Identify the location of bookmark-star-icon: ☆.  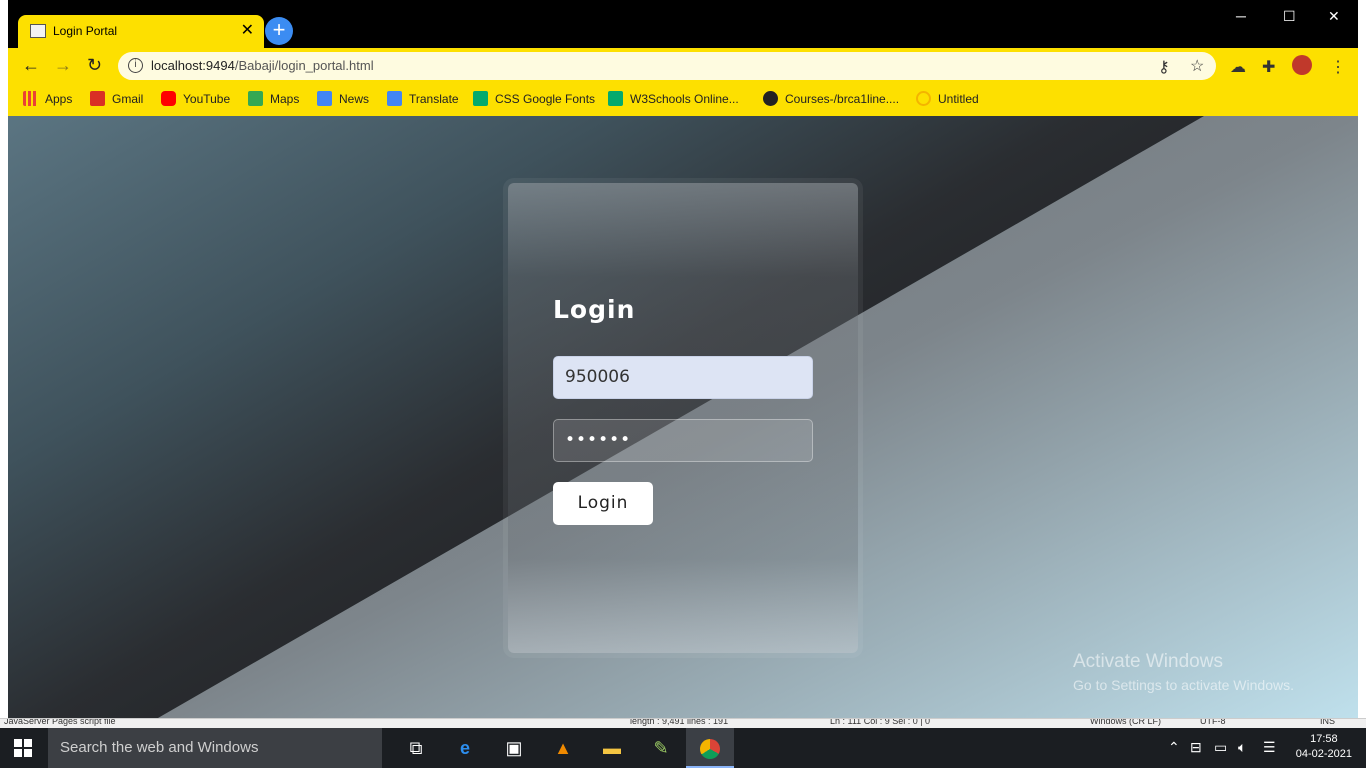
(1197, 66).